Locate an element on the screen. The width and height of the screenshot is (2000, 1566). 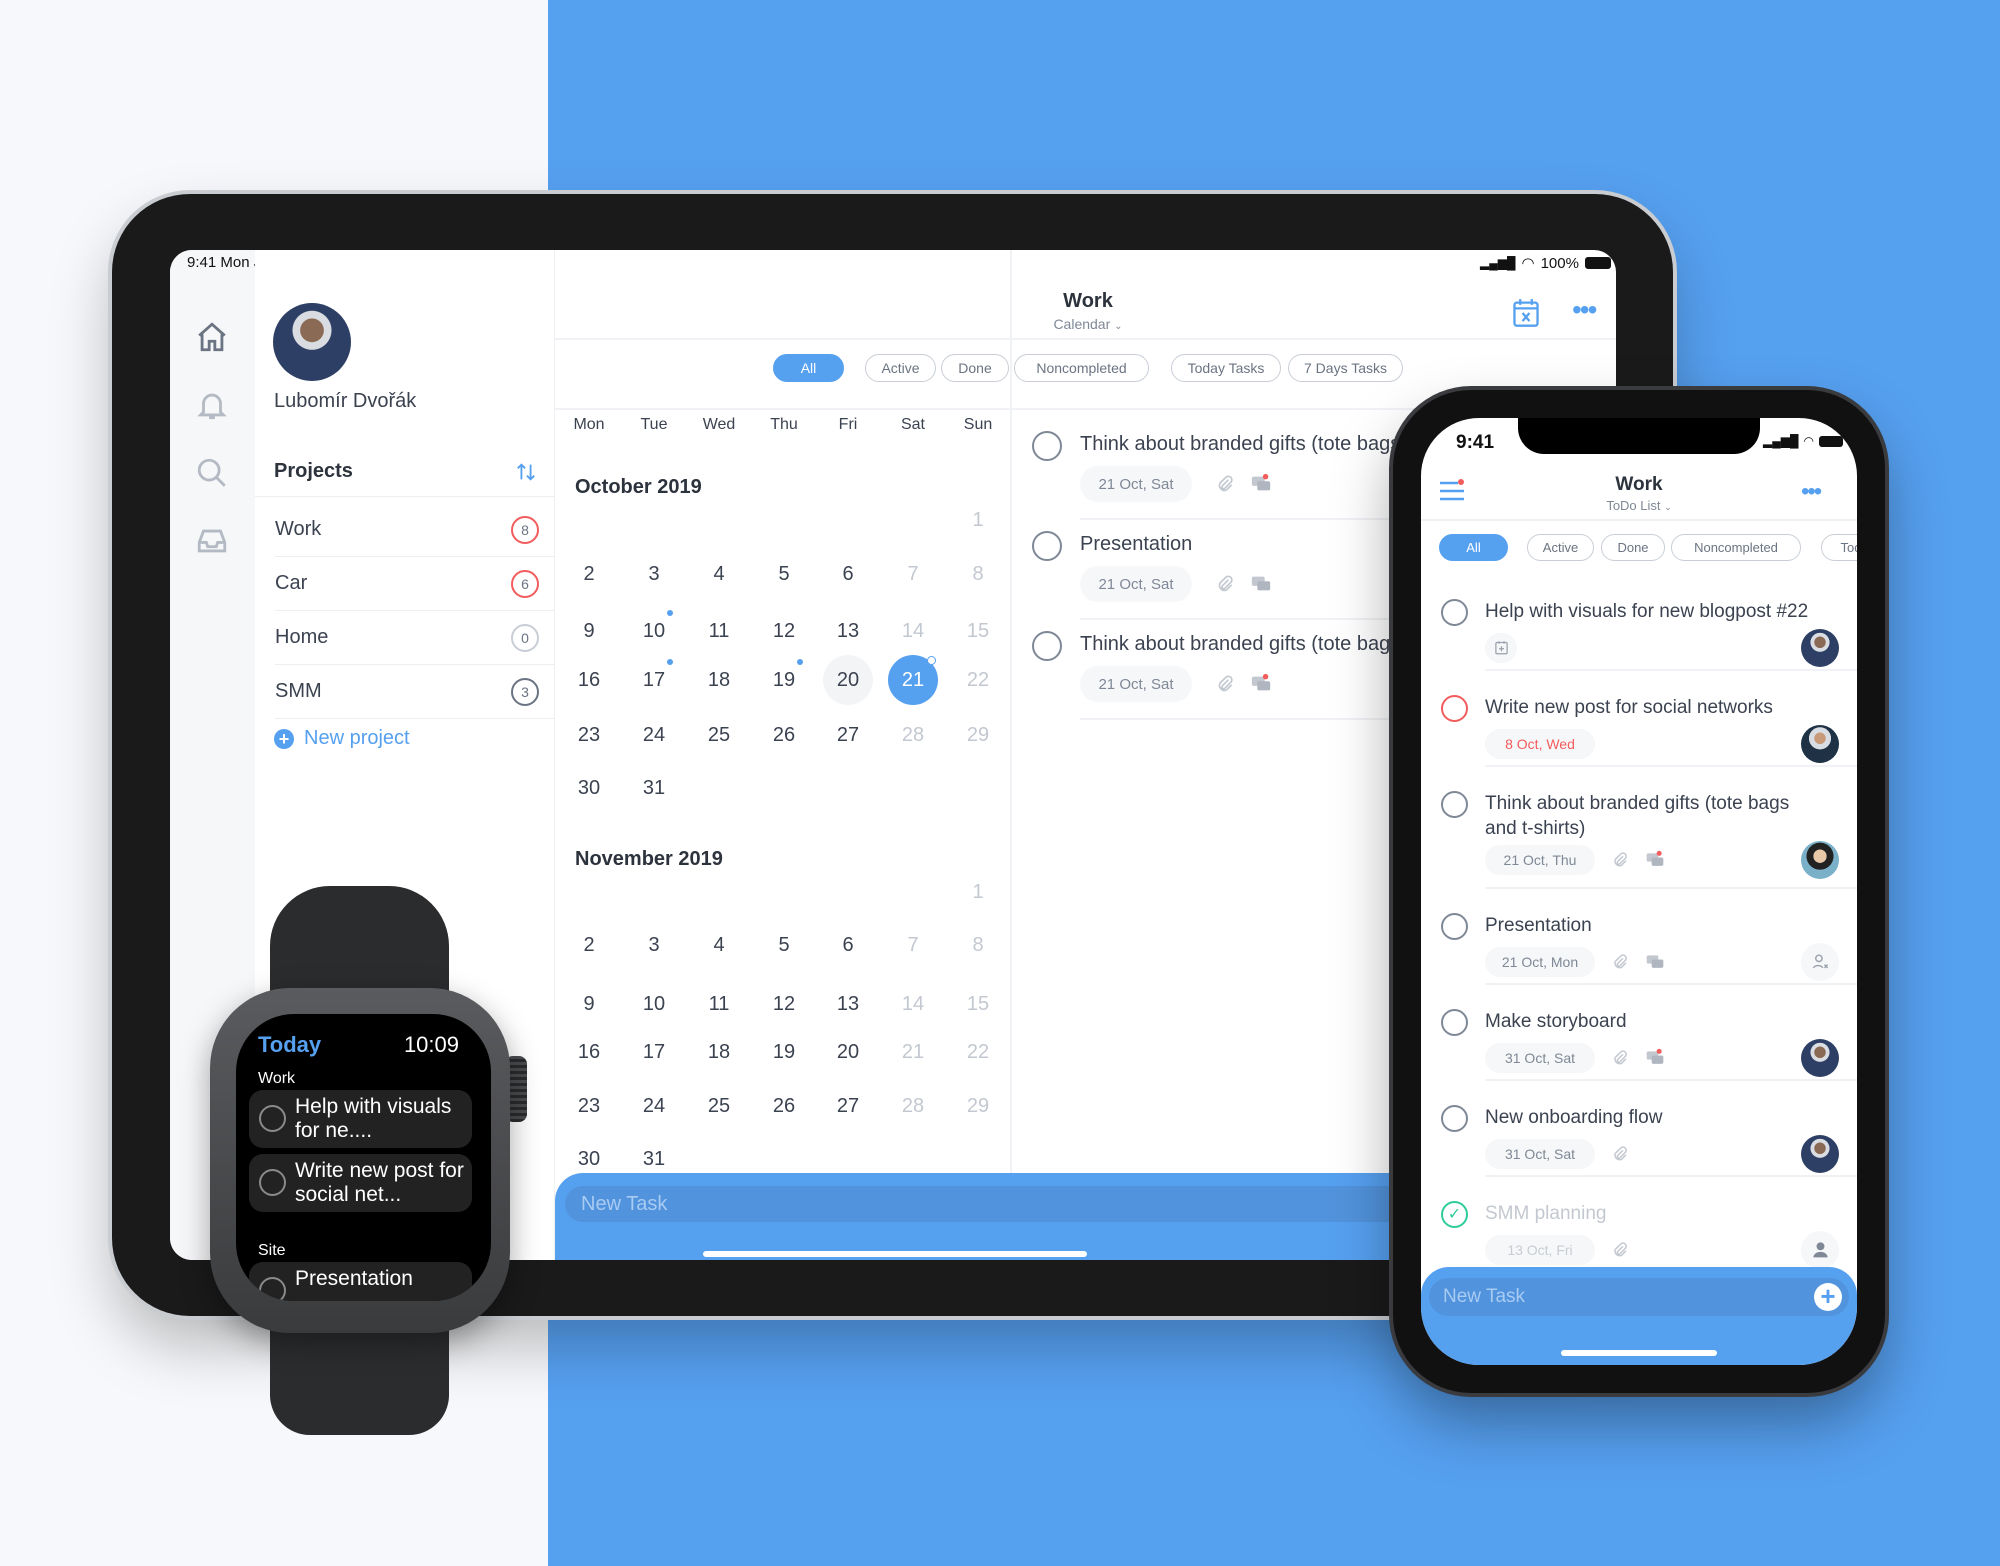
task-title: SMM planning is located at coordinates (1650, 1213).